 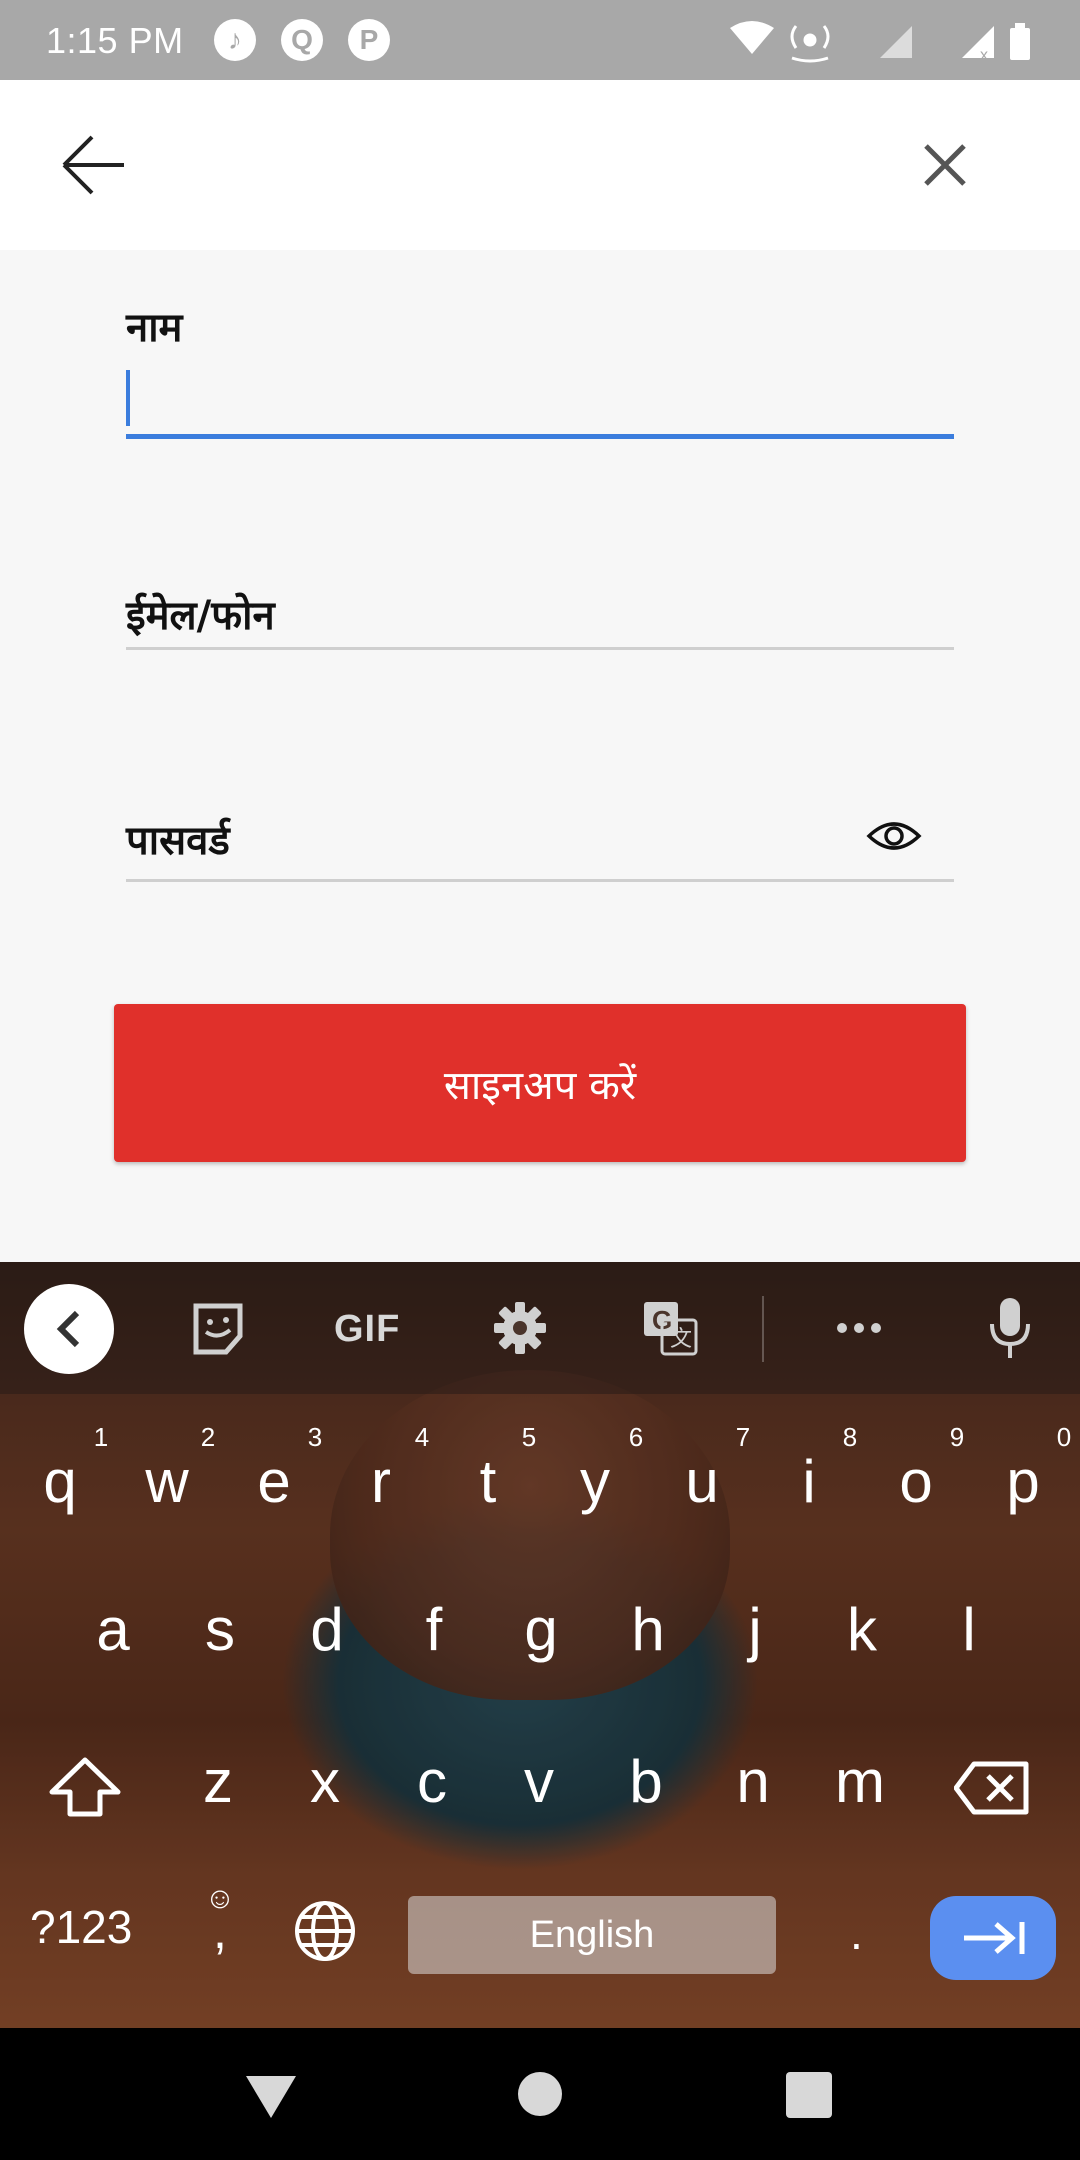 What do you see at coordinates (1064, 1437) in the screenshot?
I see `key-hint-p: 0` at bounding box center [1064, 1437].